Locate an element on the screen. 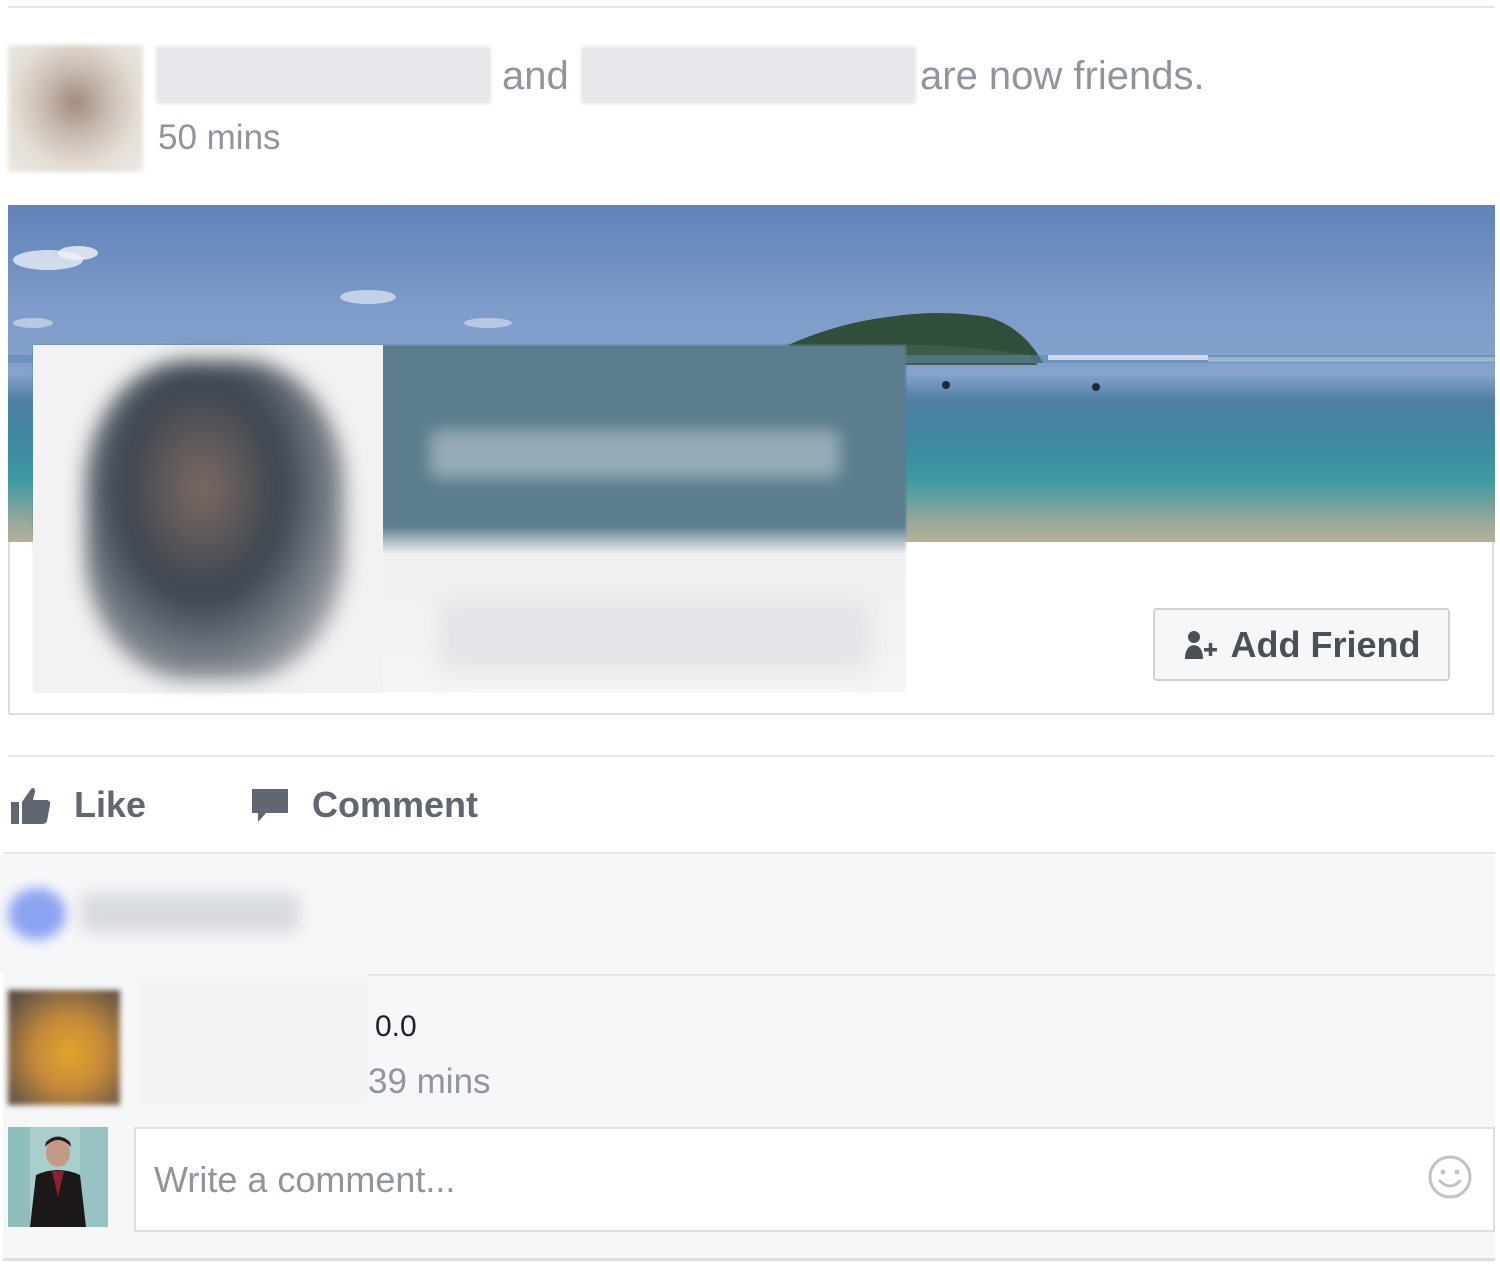  add-friend-button: Add Friend is located at coordinates (1301, 644).